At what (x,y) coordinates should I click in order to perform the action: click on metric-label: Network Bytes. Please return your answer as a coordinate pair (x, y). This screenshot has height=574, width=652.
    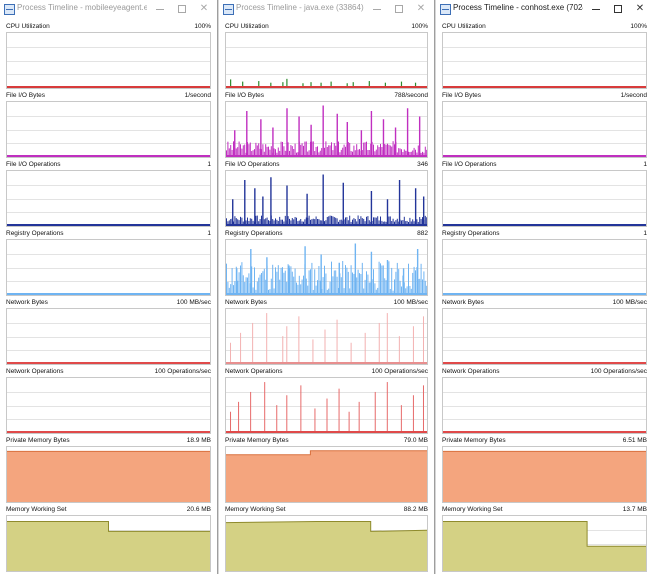
    Looking at the image, I should click on (246, 302).